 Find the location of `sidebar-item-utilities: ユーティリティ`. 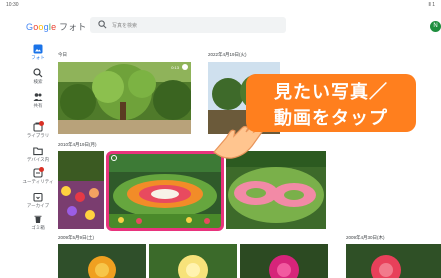

sidebar-item-utilities: ユーティリティ is located at coordinates (38, 179).